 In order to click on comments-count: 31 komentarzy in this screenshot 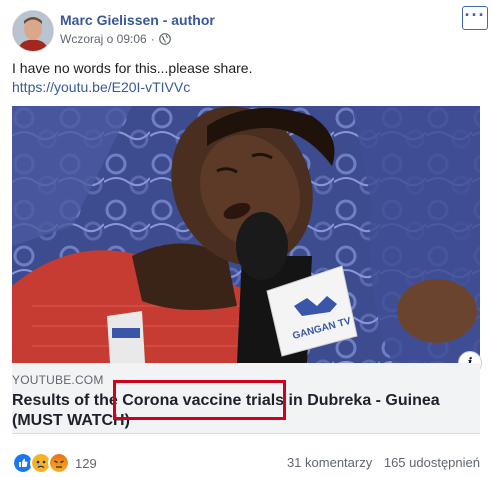, I will do `click(329, 462)`.